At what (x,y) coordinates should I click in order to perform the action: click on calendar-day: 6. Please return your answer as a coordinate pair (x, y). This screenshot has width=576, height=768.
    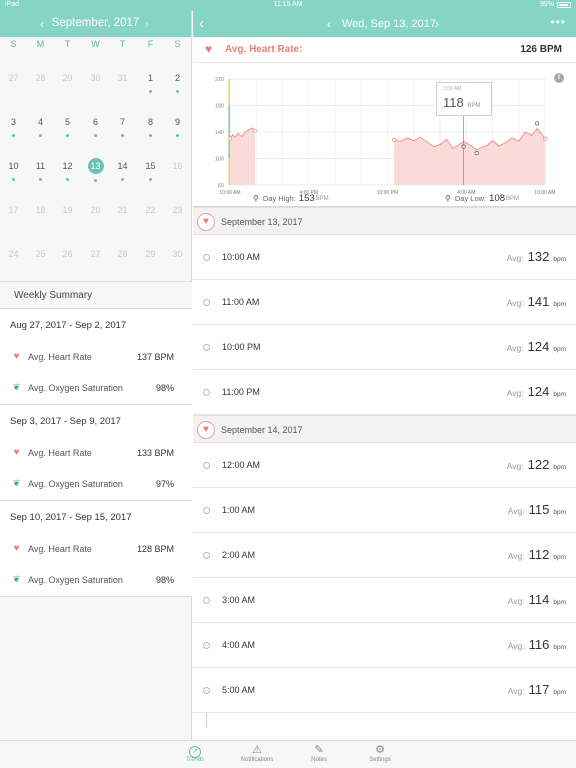
    Looking at the image, I should click on (95, 126).